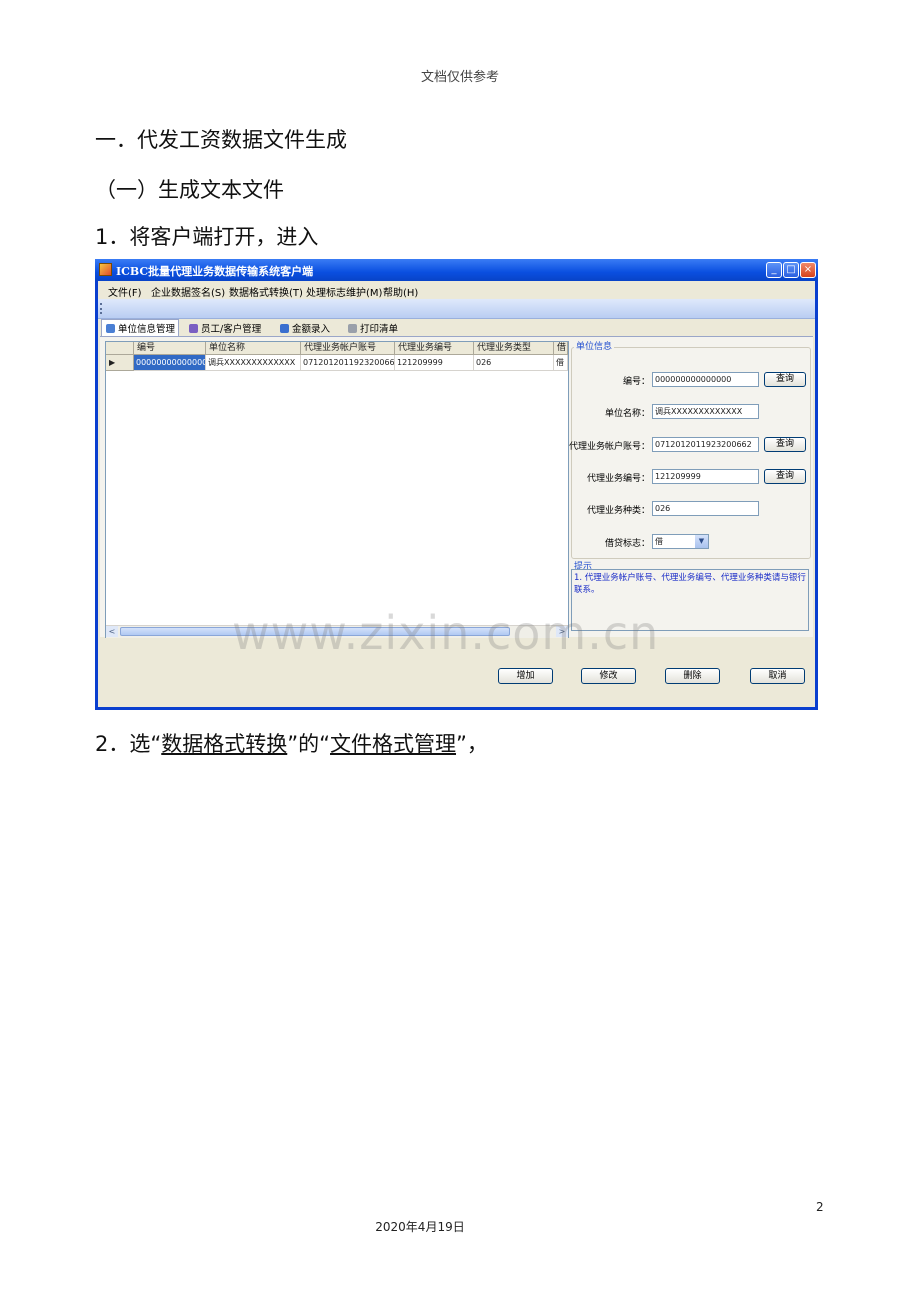 This screenshot has width=920, height=1302. Describe the element at coordinates (561, 363) in the screenshot. I see `grid-cell: 借` at that location.